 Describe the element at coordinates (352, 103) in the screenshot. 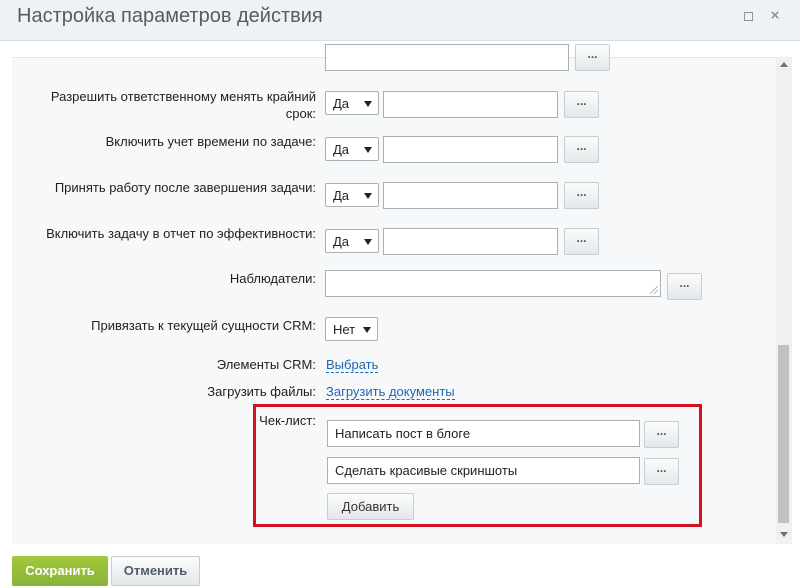

I see `allow-deadline-change-select: Да` at that location.